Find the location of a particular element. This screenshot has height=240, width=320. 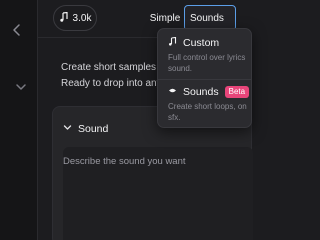

menu-item-sounds-label: Sounds is located at coordinates (201, 92).